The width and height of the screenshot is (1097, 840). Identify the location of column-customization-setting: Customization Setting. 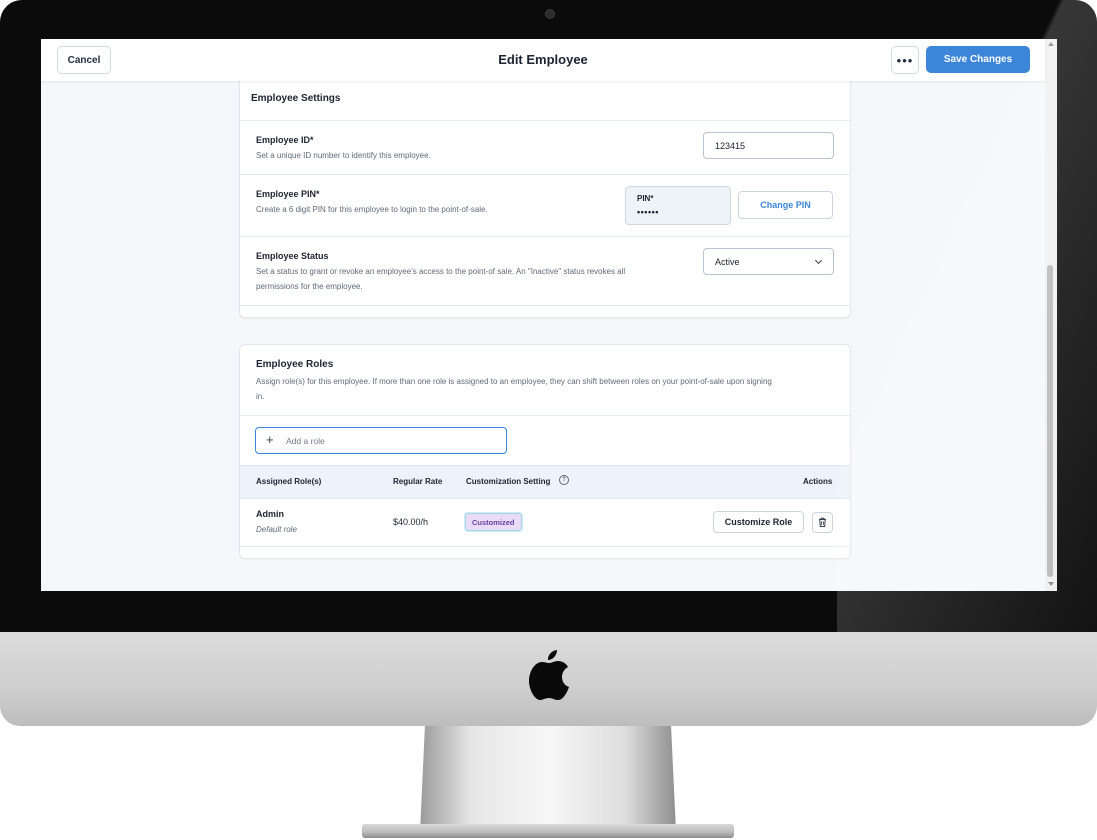
(508, 481).